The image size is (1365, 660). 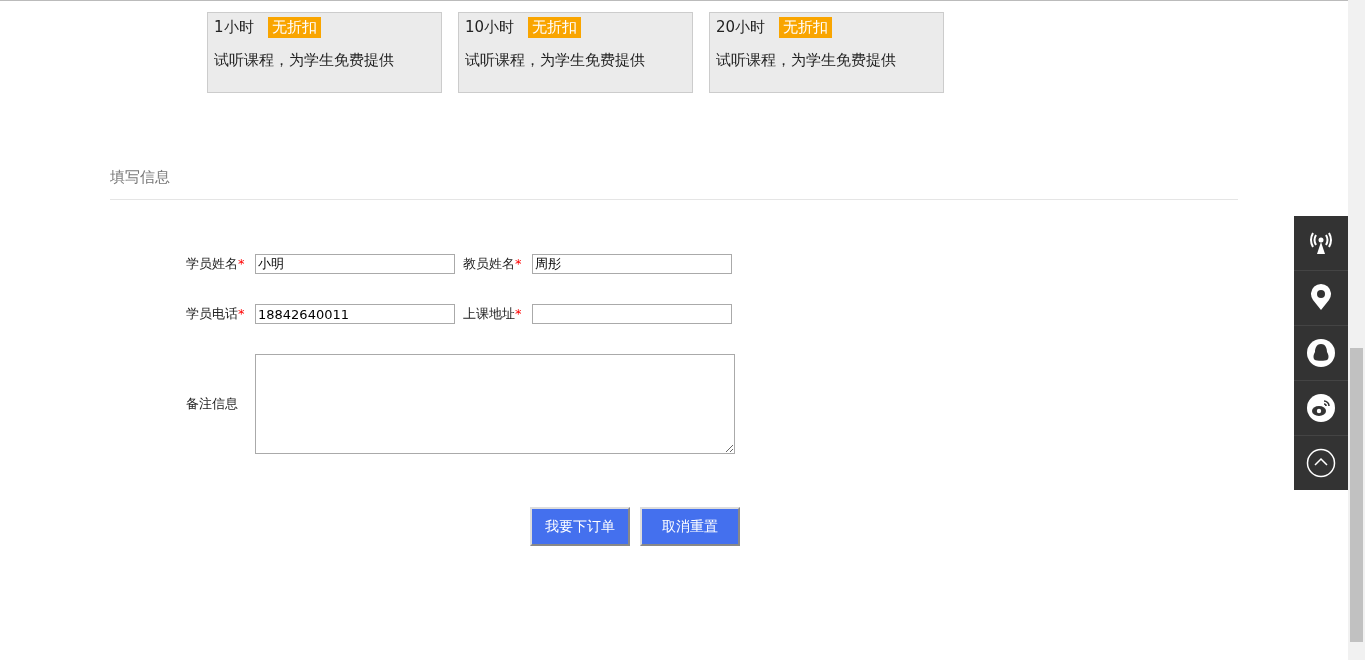 I want to click on package-hours: 20小时, so click(x=741, y=27).